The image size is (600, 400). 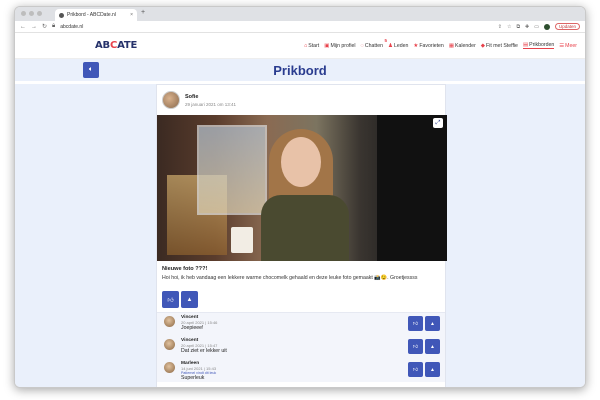 I want to click on speaker-icon: 🔈︎, so click(x=91, y=69).